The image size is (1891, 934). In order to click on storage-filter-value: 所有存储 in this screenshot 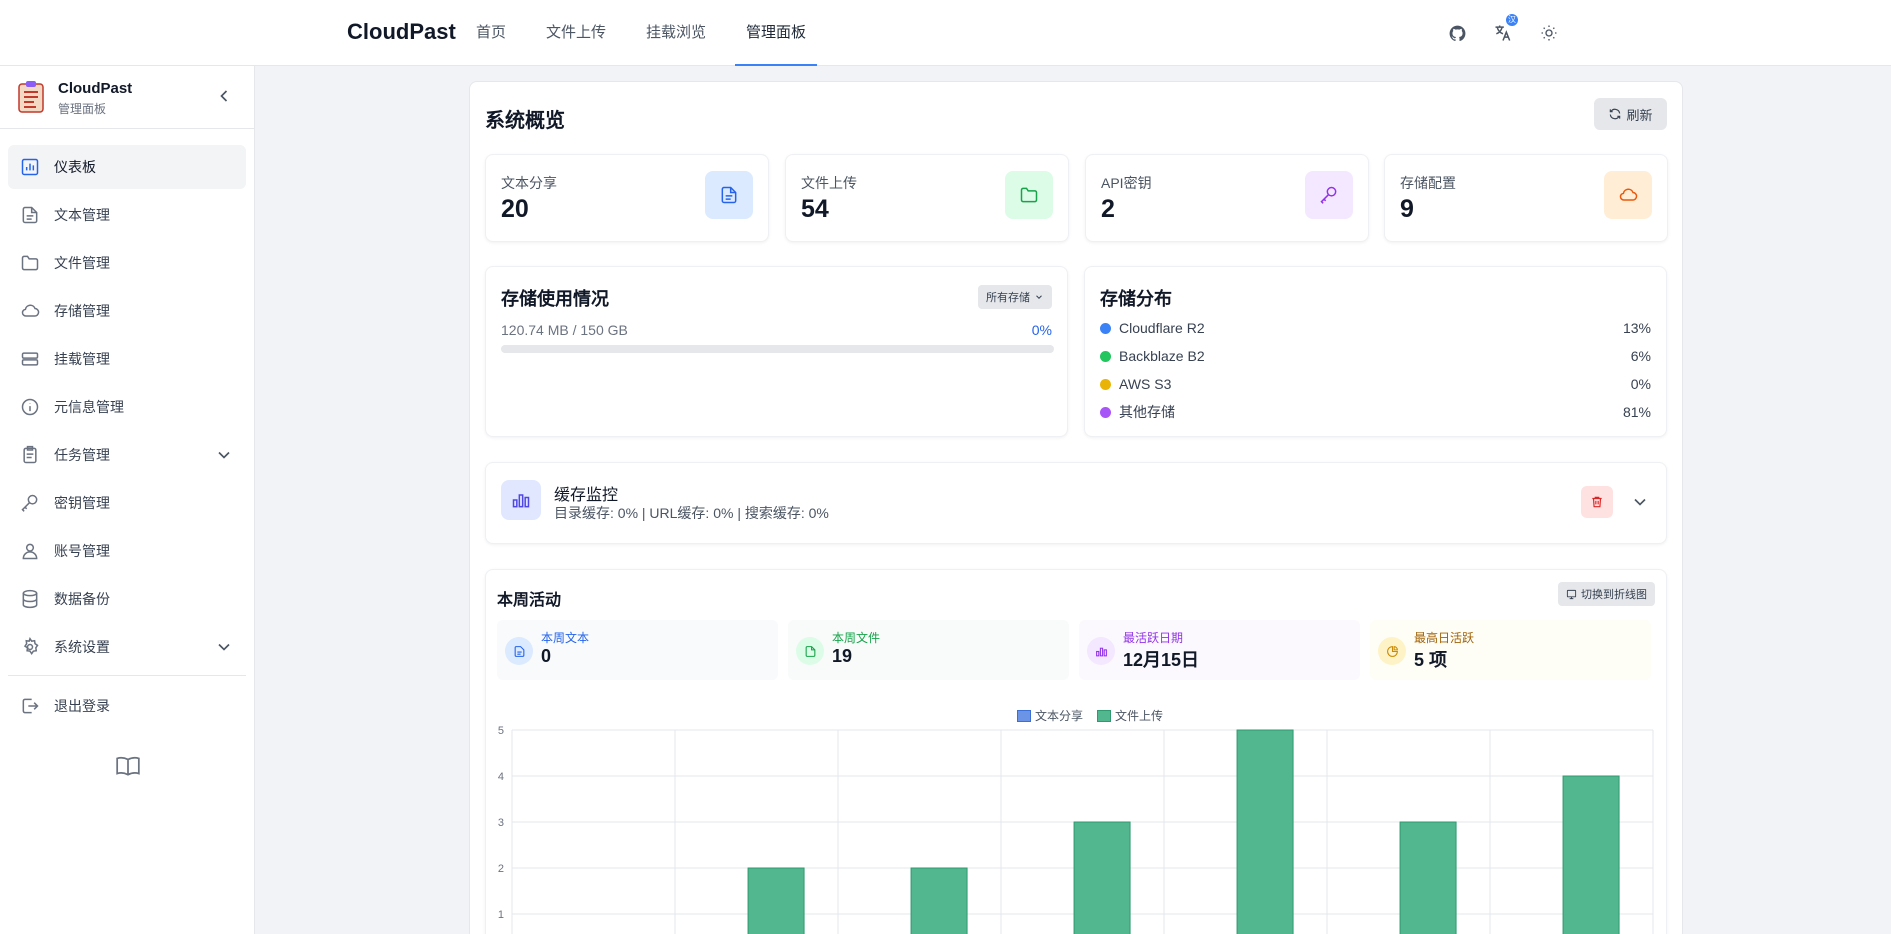, I will do `click(1008, 298)`.